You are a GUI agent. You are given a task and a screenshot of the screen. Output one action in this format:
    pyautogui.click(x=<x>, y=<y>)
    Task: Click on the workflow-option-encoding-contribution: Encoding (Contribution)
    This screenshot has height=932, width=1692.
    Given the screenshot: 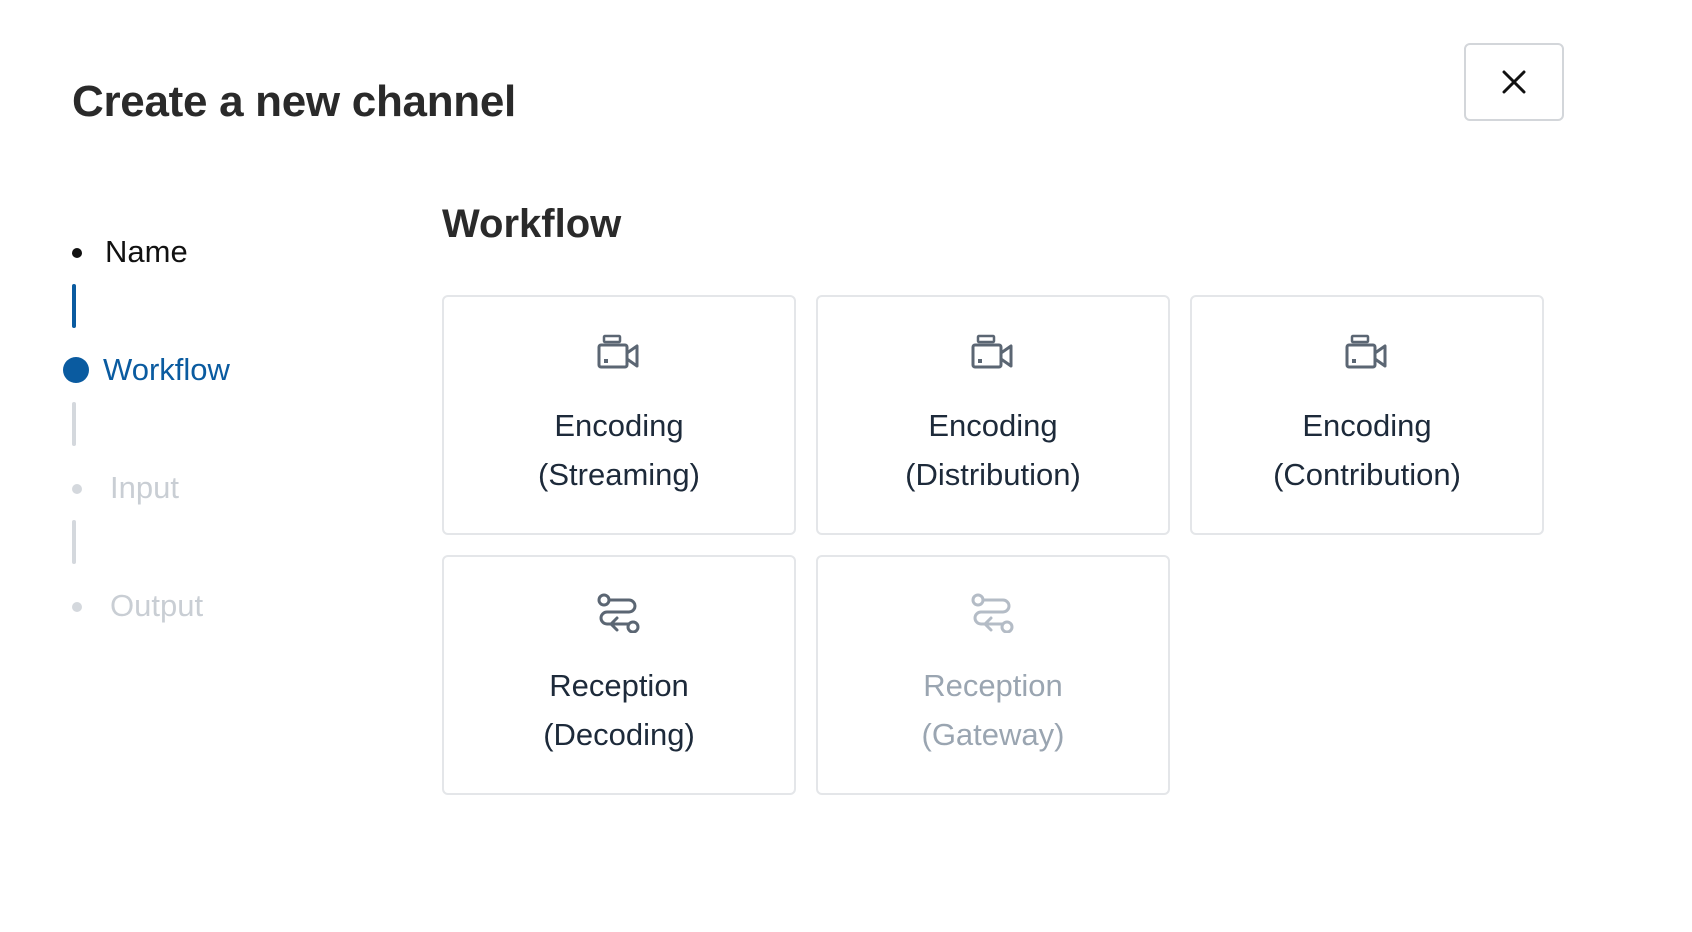 What is the action you would take?
    pyautogui.click(x=1367, y=415)
    